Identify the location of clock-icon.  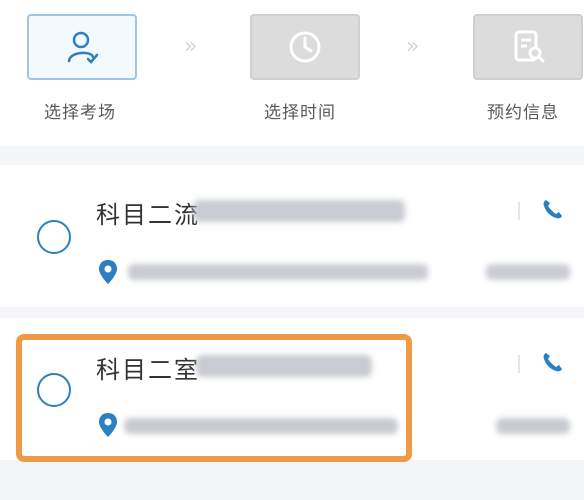
(305, 47).